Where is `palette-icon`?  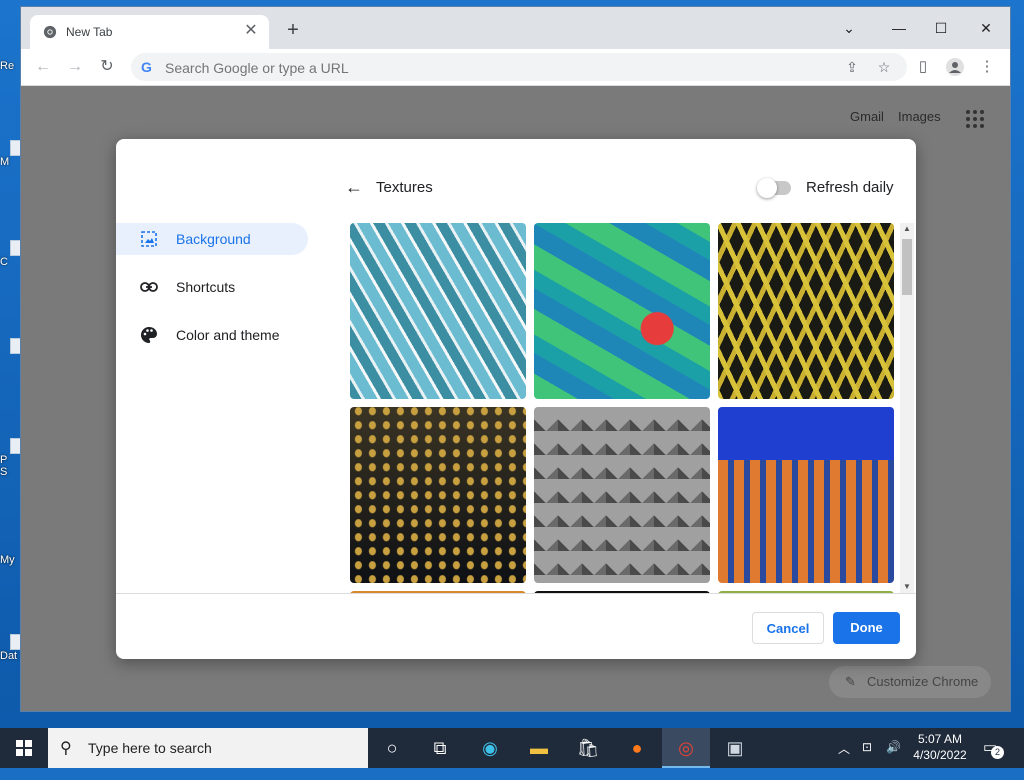 palette-icon is located at coordinates (149, 335).